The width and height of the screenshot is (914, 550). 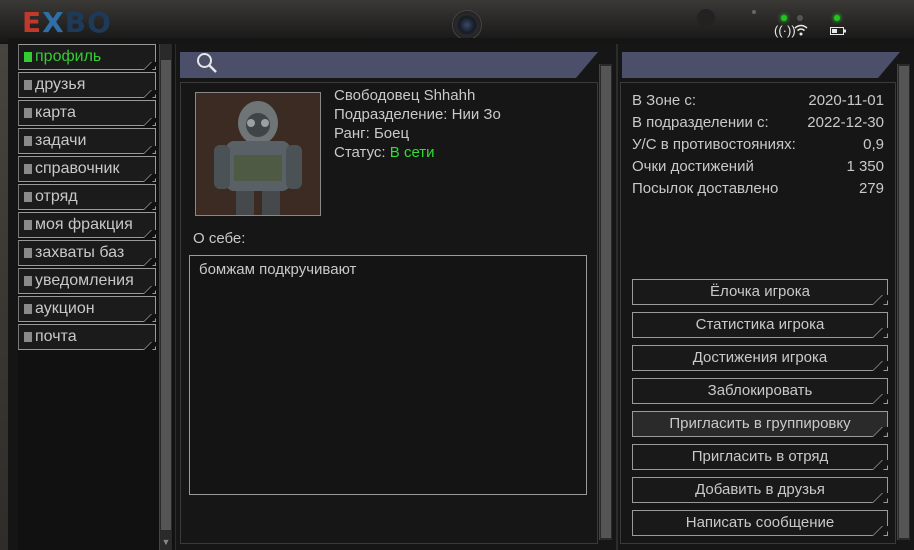 What do you see at coordinates (760, 325) in the screenshot?
I see `player-stats-button: Статистика игрока` at bounding box center [760, 325].